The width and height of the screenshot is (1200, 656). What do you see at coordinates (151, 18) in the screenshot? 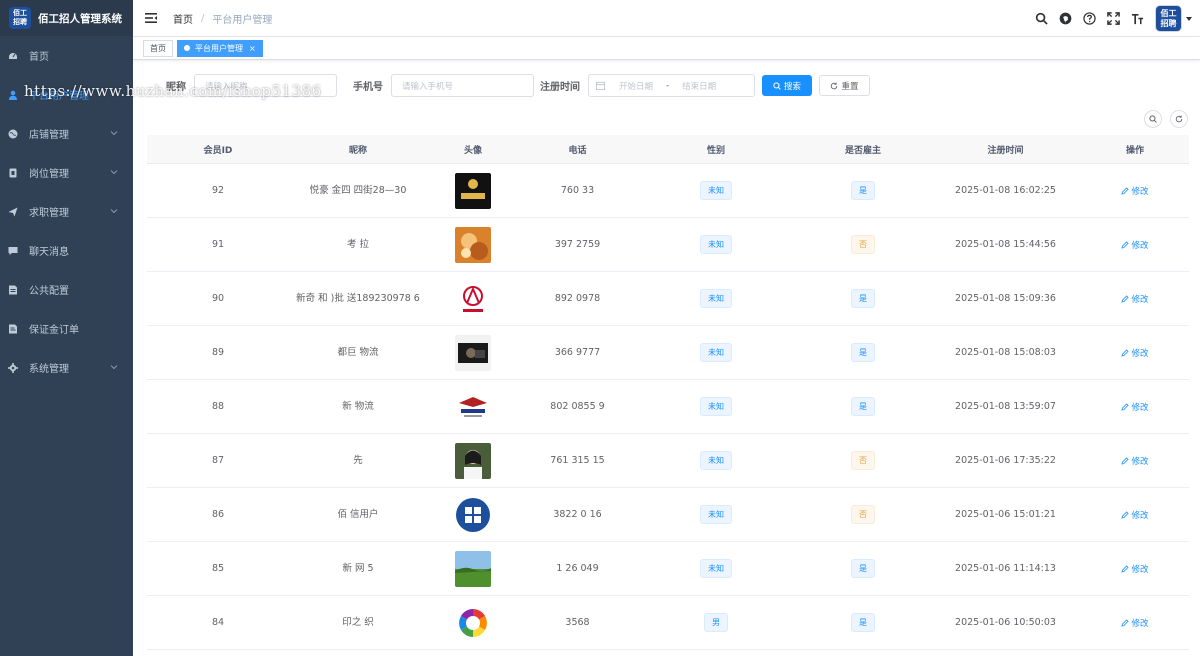
I see `hamburger-icon` at bounding box center [151, 18].